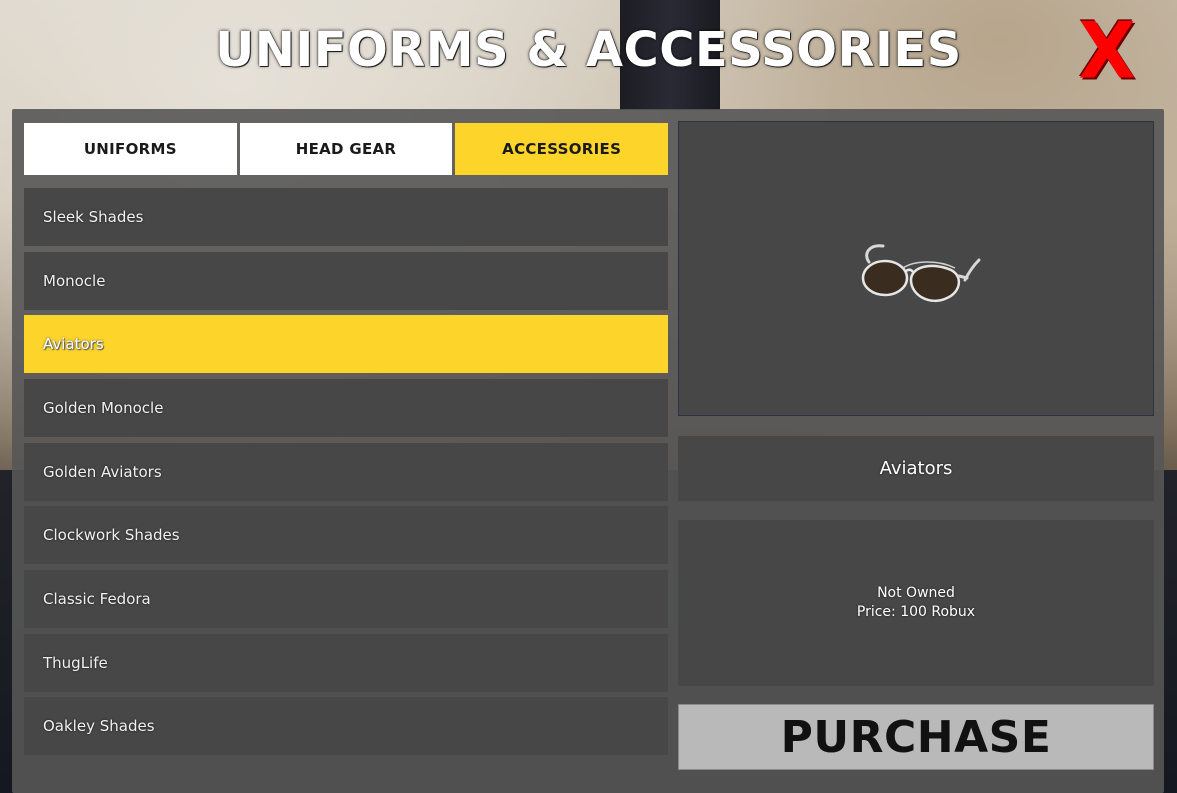  Describe the element at coordinates (1107, 51) in the screenshot. I see `close-button: X` at that location.